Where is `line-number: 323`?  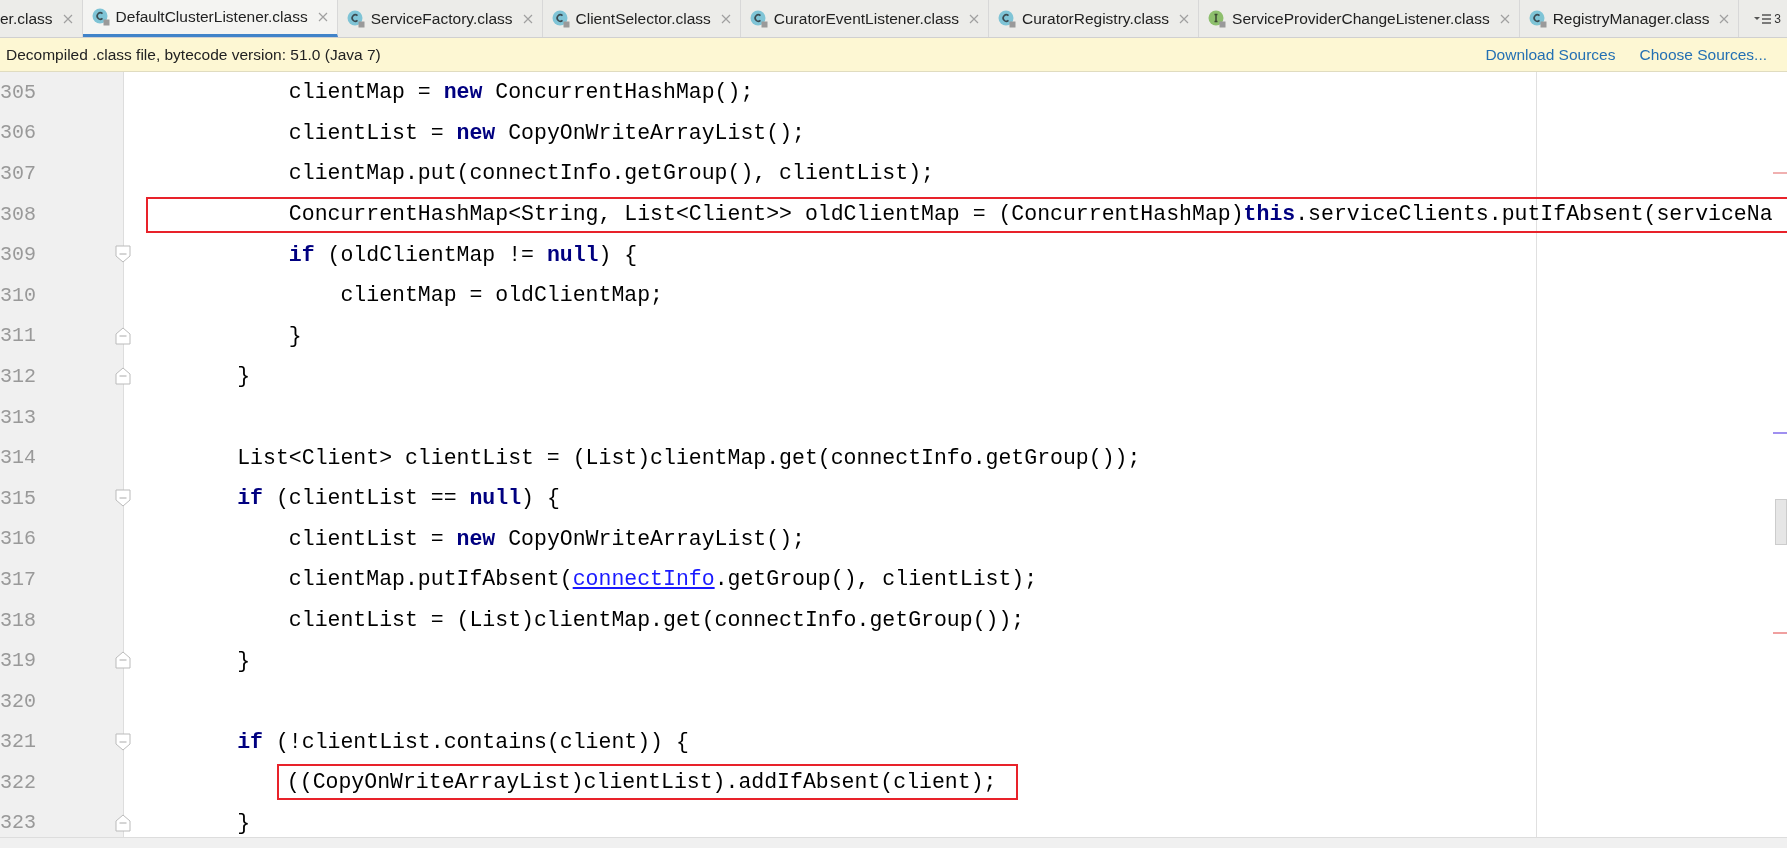 line-number: 323 is located at coordinates (18, 823).